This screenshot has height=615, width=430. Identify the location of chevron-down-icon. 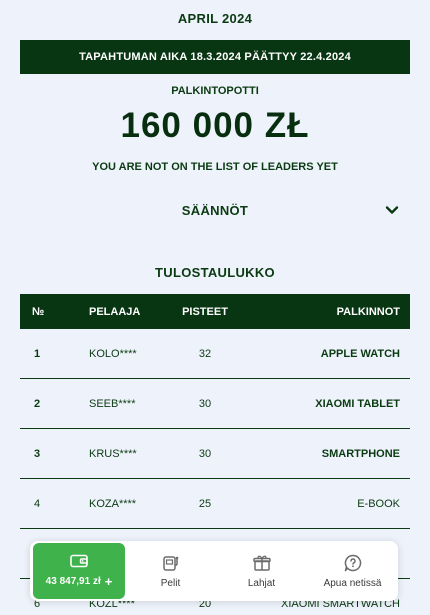
(392, 210).